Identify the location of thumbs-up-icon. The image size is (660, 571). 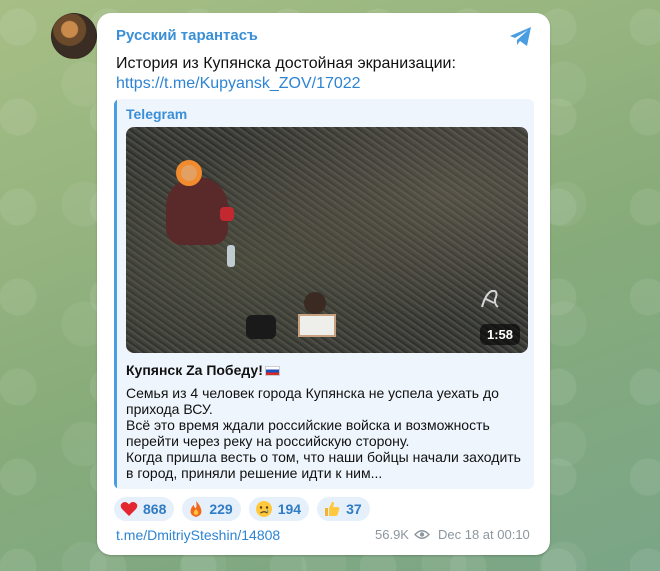
(332, 508).